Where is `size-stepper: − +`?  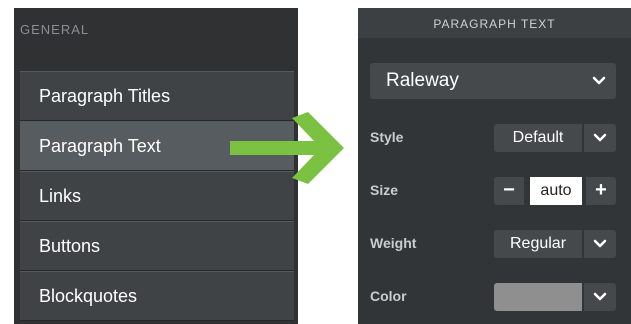 size-stepper: − + is located at coordinates (556, 191).